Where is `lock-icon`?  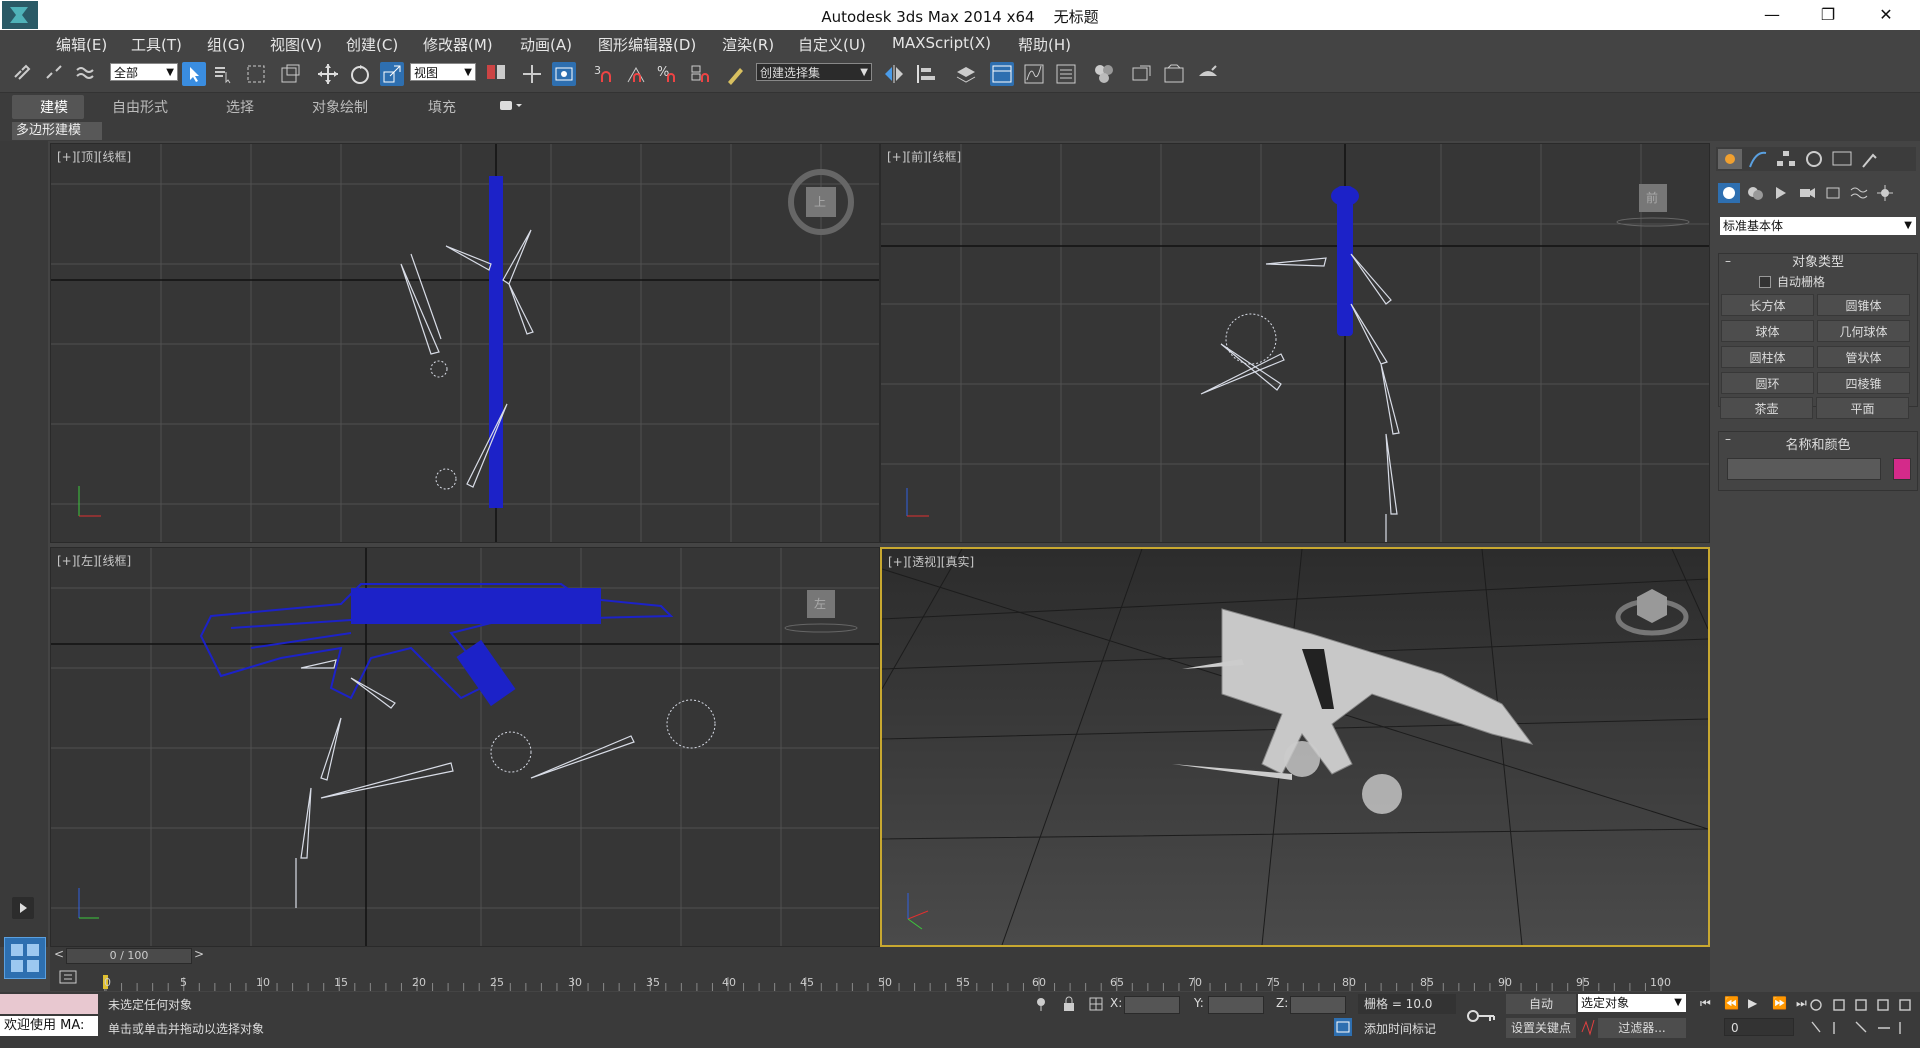 lock-icon is located at coordinates (1069, 1004).